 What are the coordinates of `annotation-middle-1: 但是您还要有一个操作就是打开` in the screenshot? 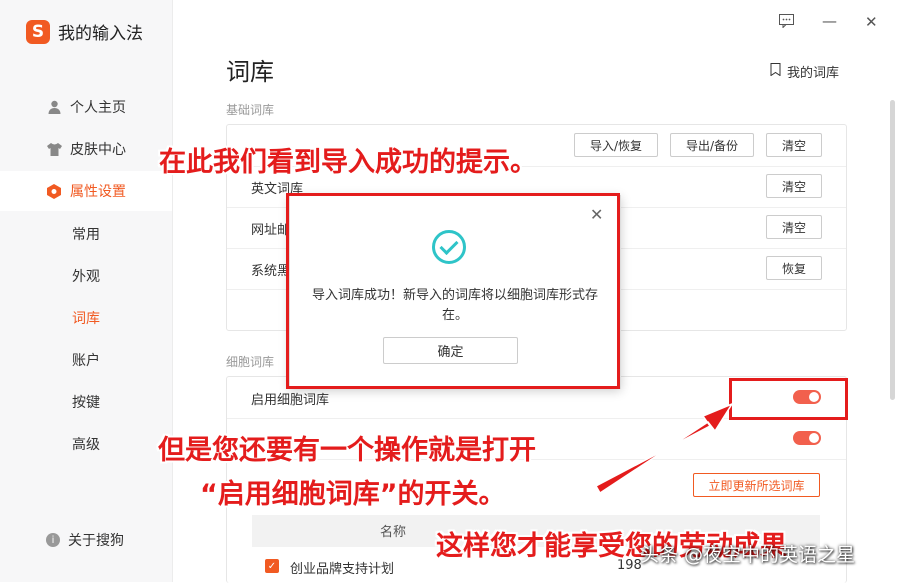 It's located at (347, 450).